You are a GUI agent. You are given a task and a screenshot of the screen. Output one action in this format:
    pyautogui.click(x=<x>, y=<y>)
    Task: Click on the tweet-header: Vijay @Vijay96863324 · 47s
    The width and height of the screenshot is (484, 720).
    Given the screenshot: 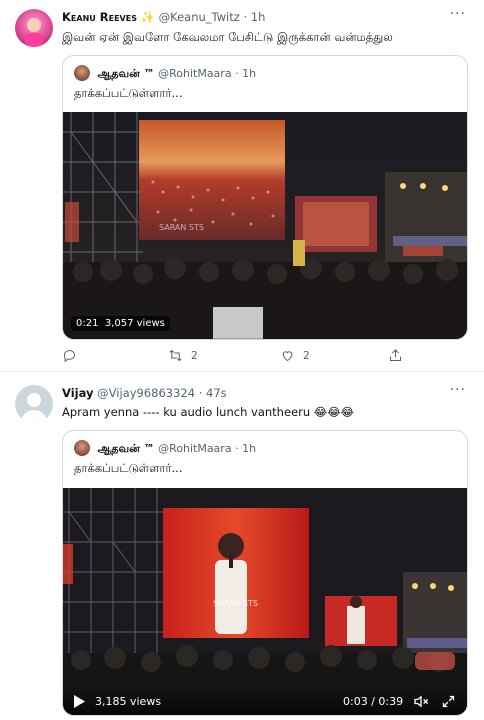 What is the action you would take?
    pyautogui.click(x=144, y=393)
    